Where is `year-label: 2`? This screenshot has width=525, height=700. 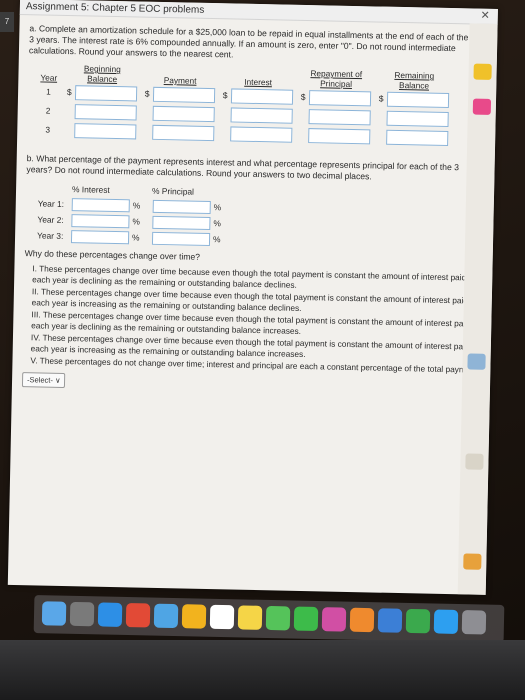
year-label: 2 is located at coordinates (48, 110).